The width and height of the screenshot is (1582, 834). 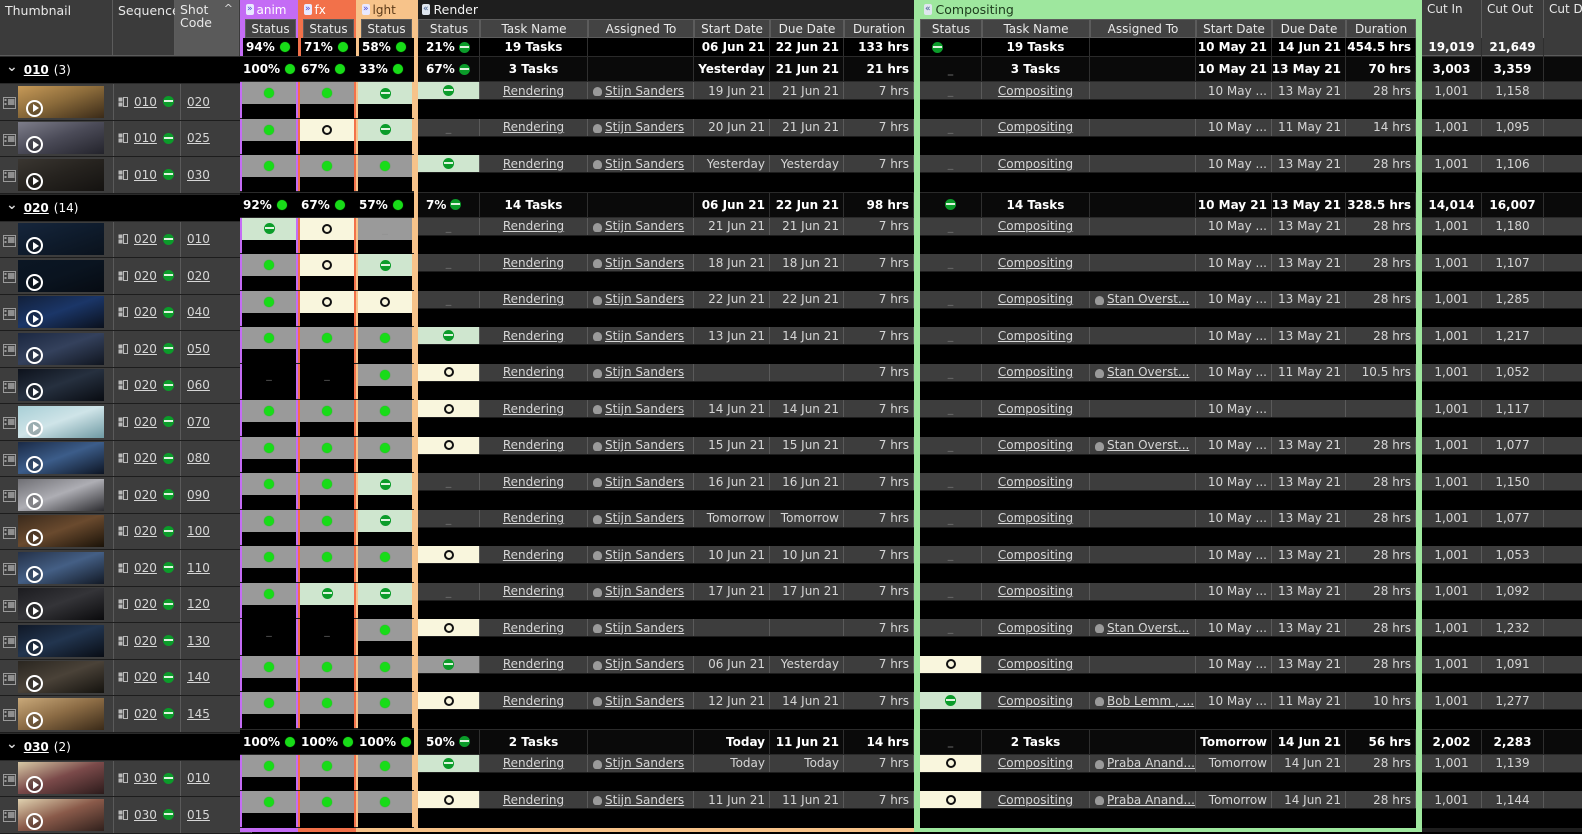 What do you see at coordinates (1502, 555) in the screenshot?
I see `cut-row: 1,001 1,053 53` at bounding box center [1502, 555].